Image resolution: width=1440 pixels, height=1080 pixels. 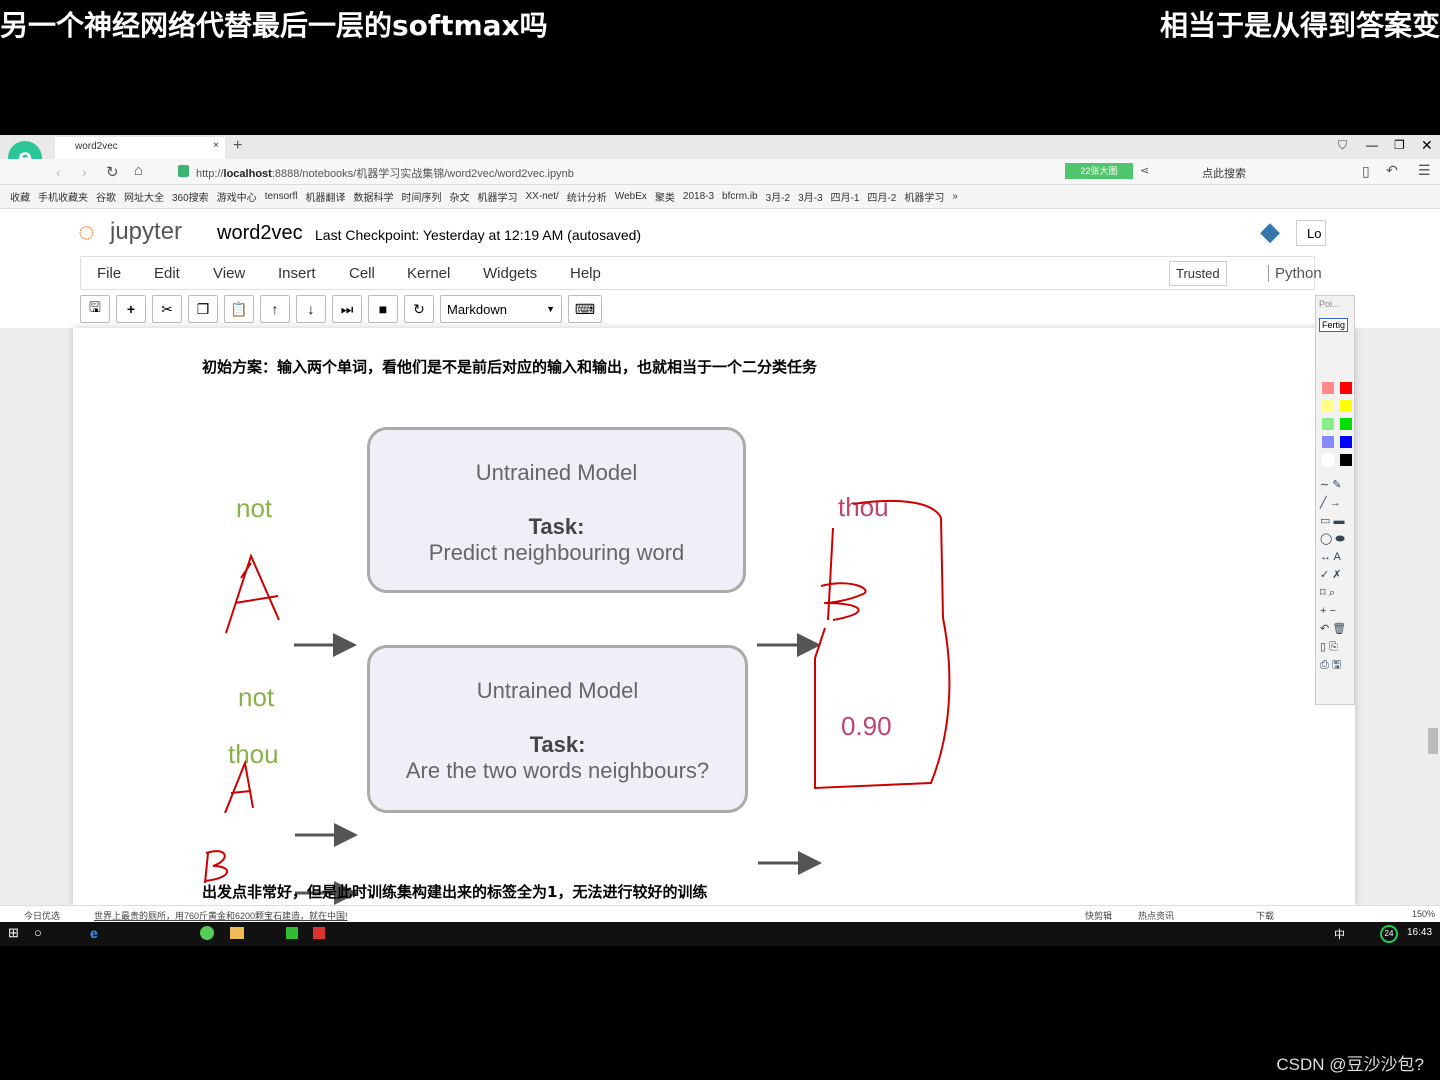 What do you see at coordinates (347, 309) in the screenshot?
I see `run-button: ⏭` at bounding box center [347, 309].